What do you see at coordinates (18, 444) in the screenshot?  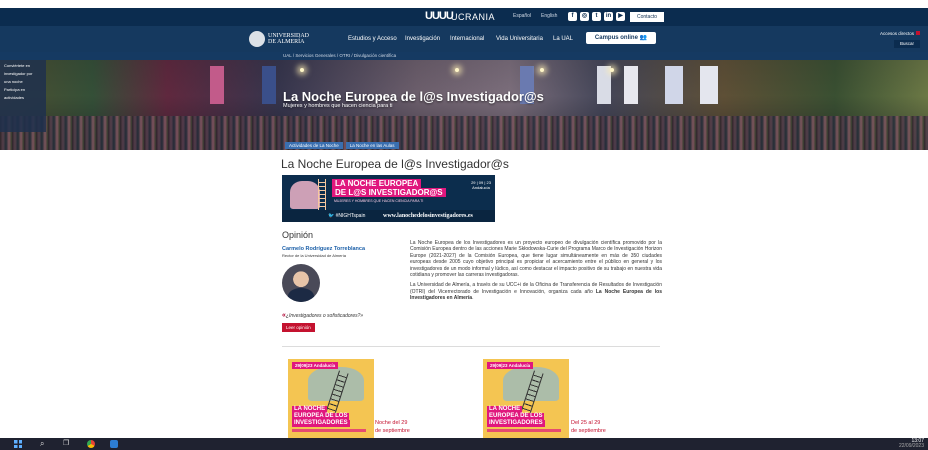 I see `windows-start-icon` at bounding box center [18, 444].